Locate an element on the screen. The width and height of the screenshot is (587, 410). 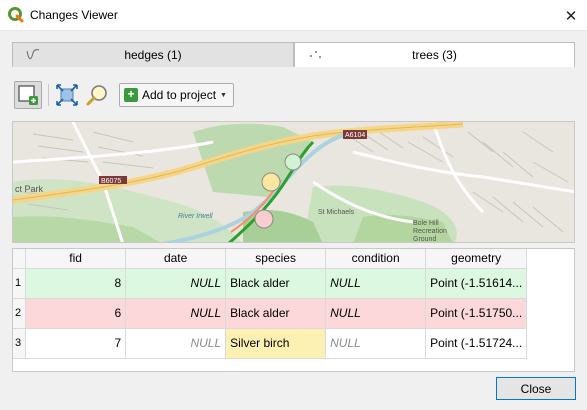
window-close-icon: ✕ is located at coordinates (571, 15).